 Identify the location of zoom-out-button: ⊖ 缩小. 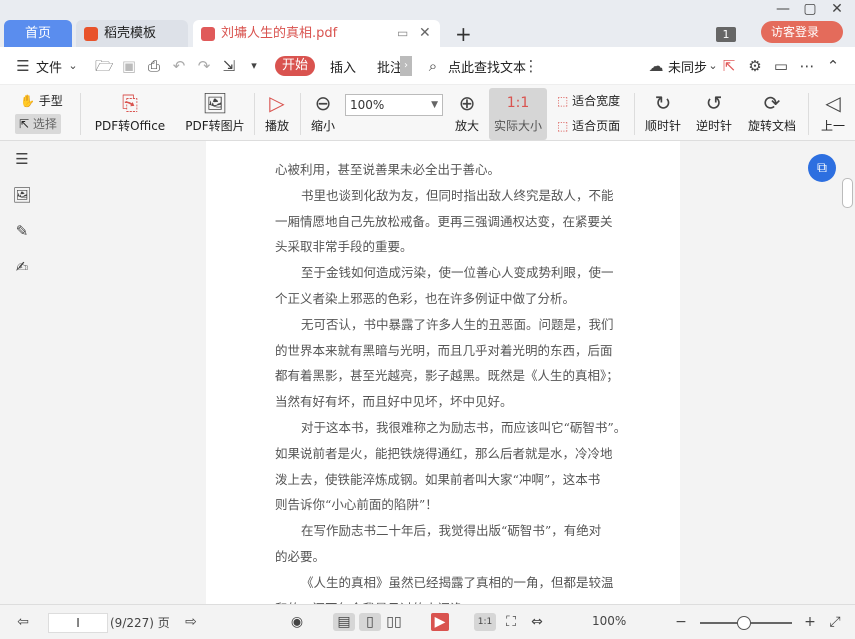
(323, 113).